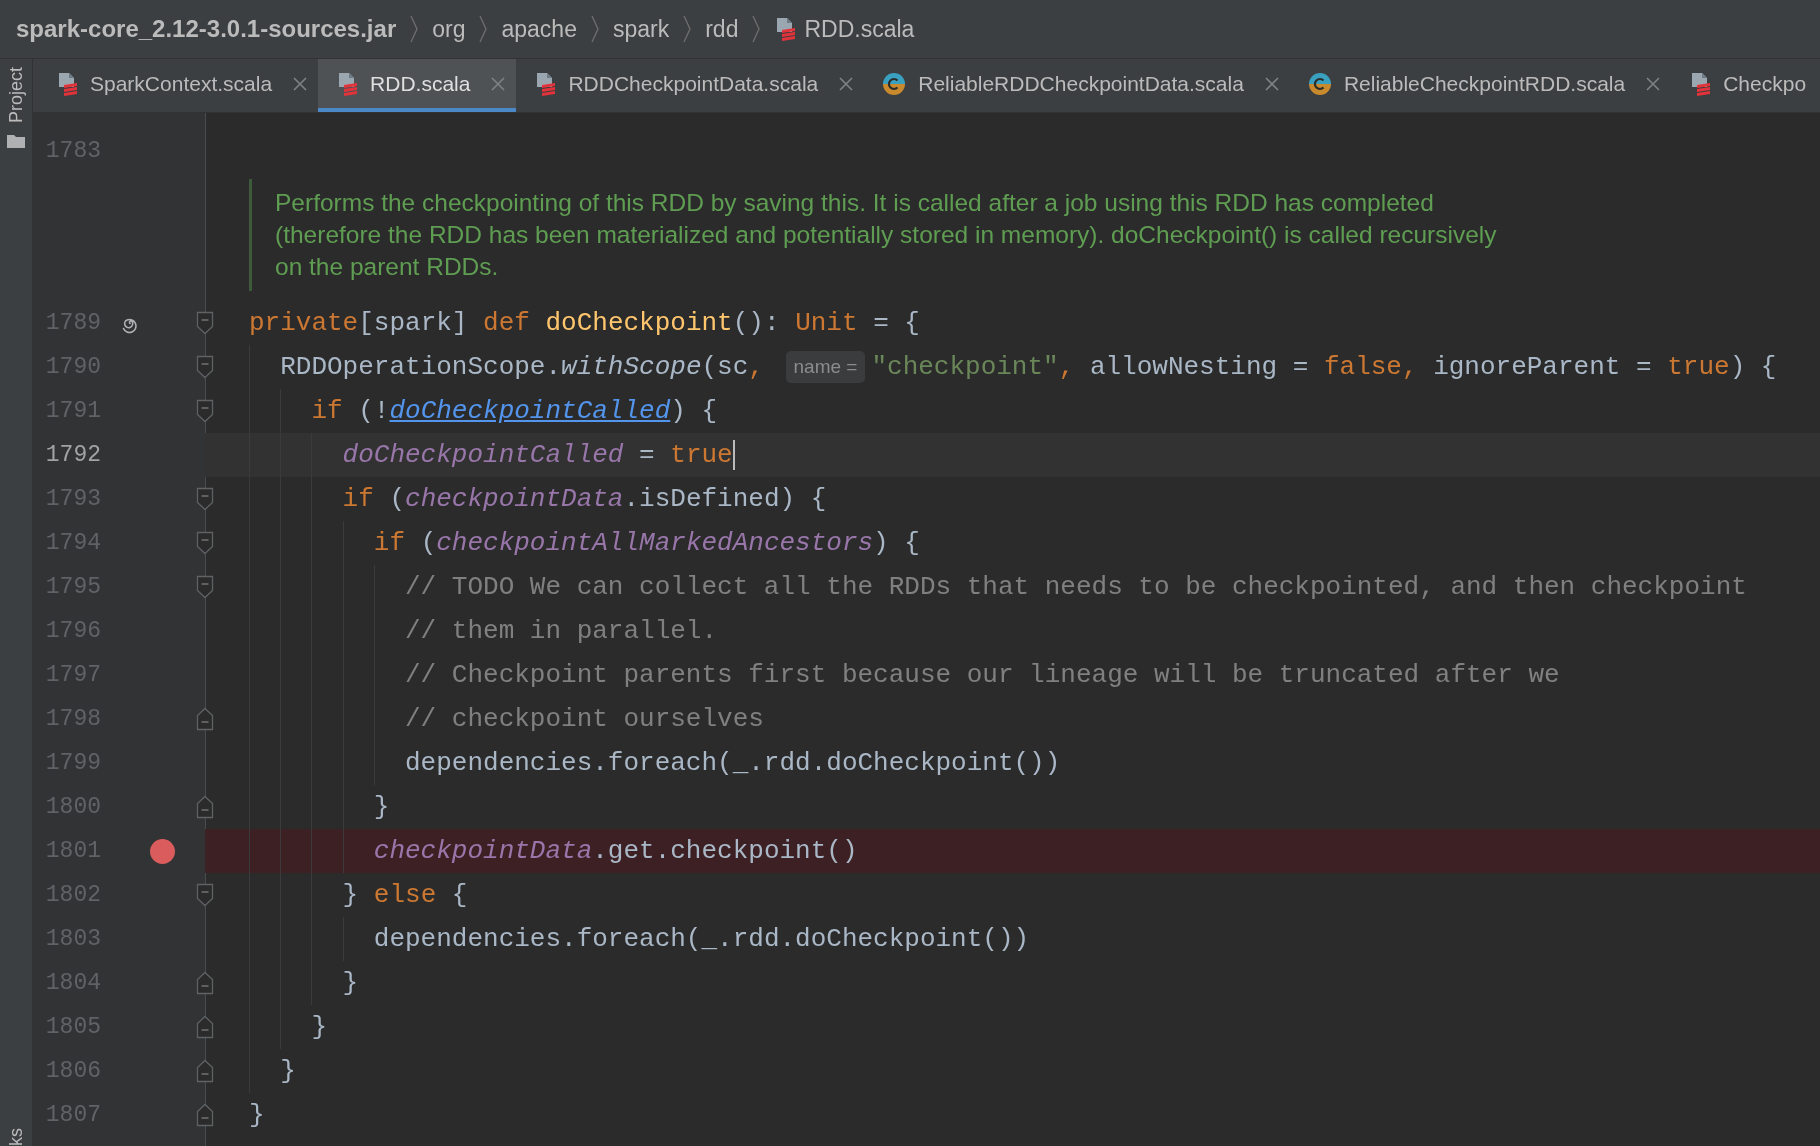 This screenshot has height=1146, width=1820. What do you see at coordinates (72, 455) in the screenshot?
I see `line-number: 1792` at bounding box center [72, 455].